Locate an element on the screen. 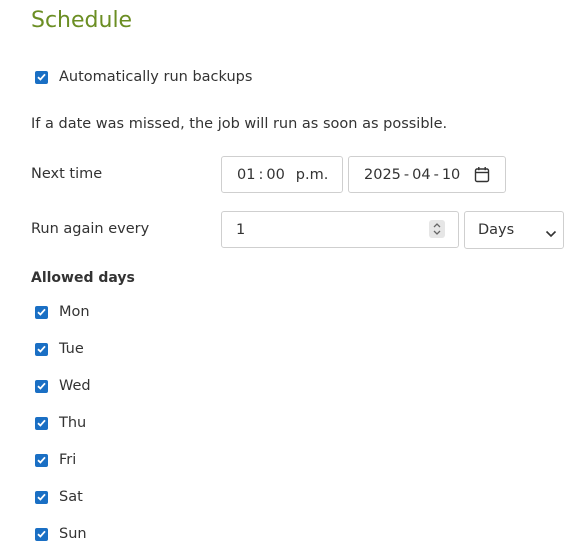  auto-backup-checkbox-row: Automatically run backups is located at coordinates (143, 77).